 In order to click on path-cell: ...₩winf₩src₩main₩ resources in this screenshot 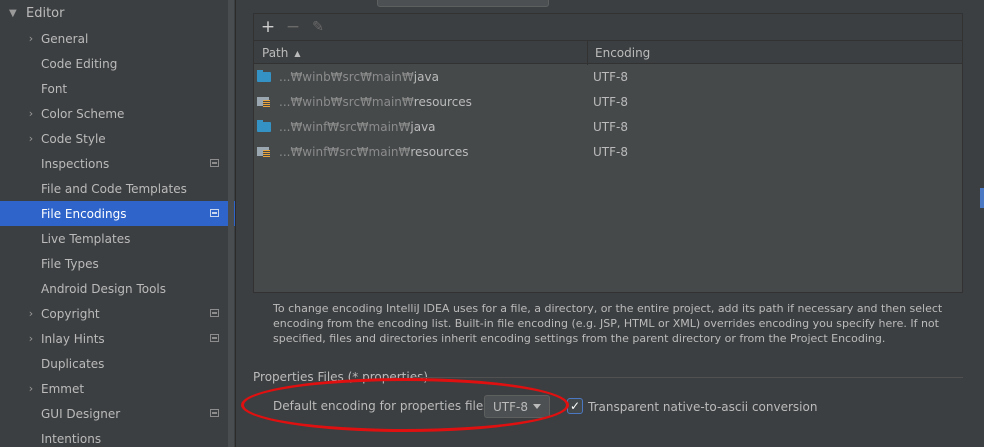, I will do `click(363, 151)`.